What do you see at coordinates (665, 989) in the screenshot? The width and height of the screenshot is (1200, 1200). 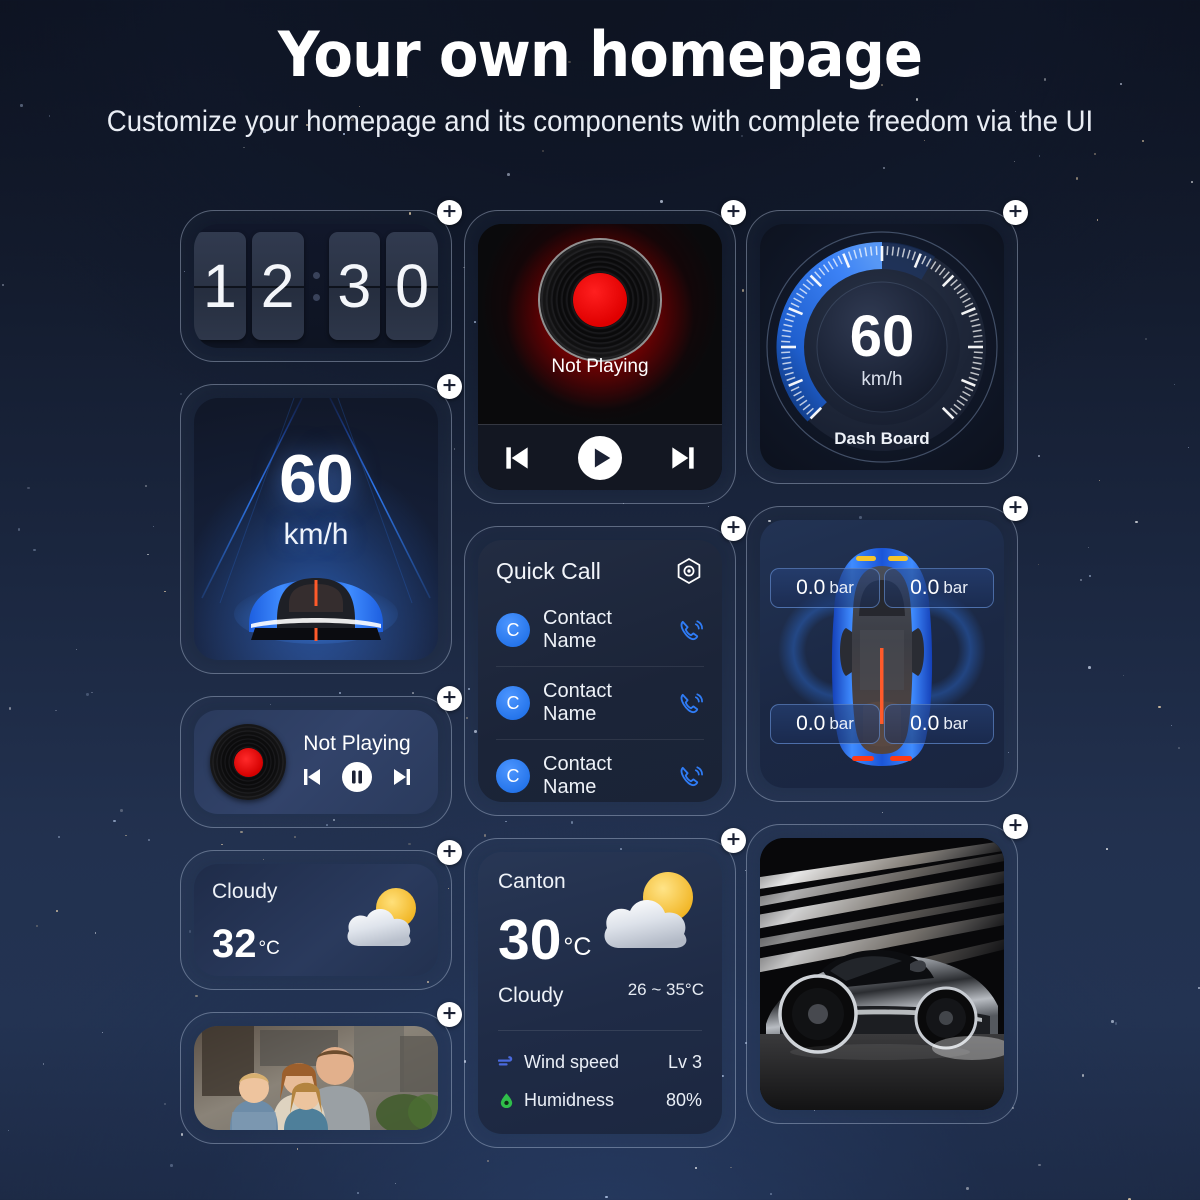 I see `weather-temp-range: 26 ~ 35°C` at bounding box center [665, 989].